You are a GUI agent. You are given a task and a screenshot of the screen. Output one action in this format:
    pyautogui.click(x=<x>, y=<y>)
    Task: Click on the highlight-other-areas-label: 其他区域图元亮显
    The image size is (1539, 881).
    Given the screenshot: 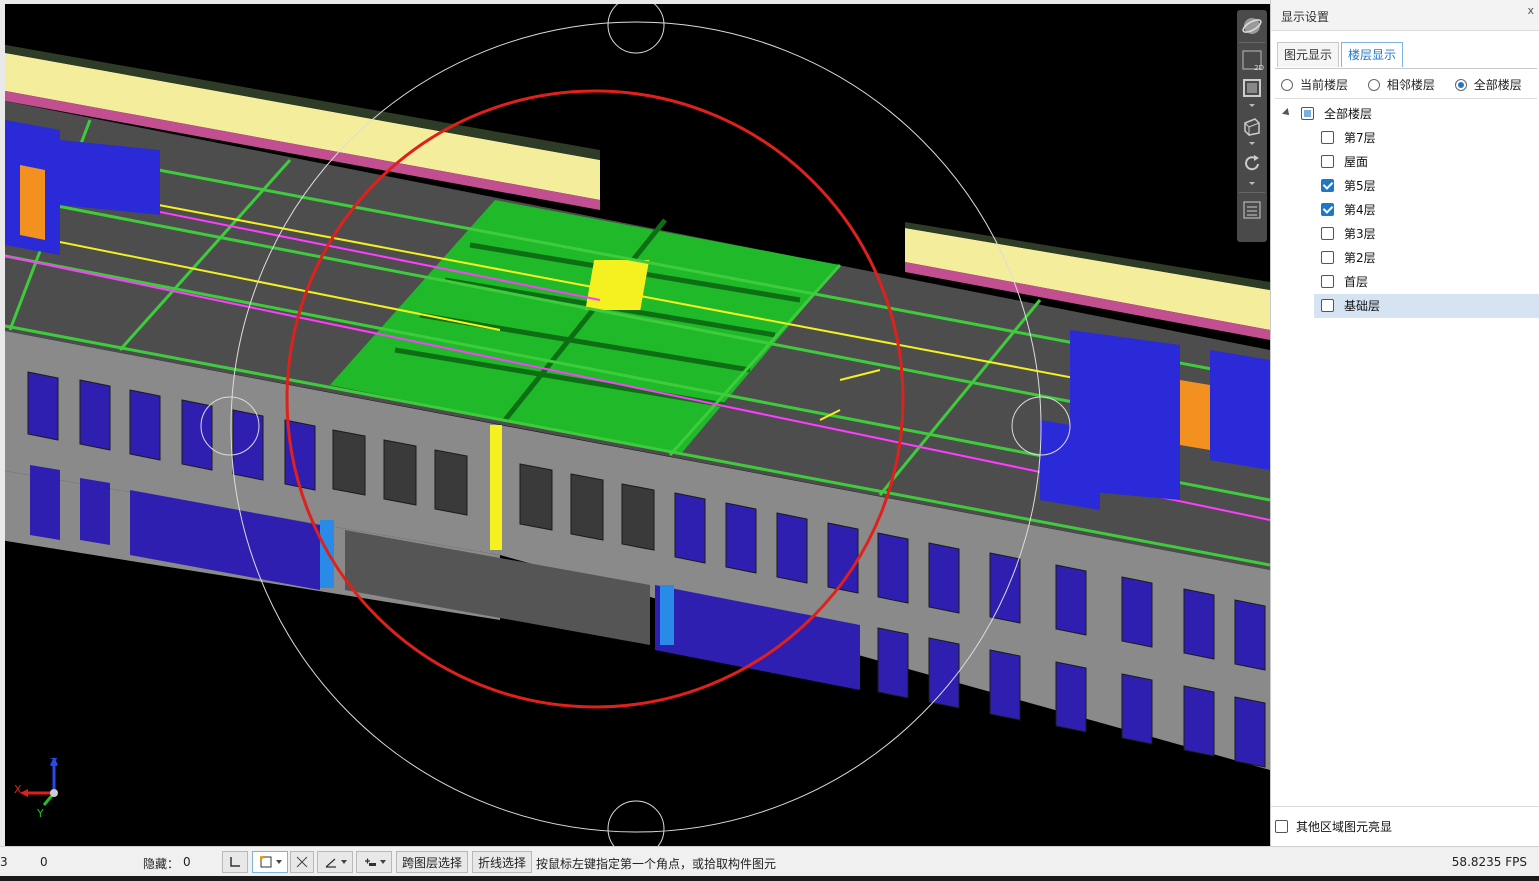 What is the action you would take?
    pyautogui.click(x=1344, y=827)
    